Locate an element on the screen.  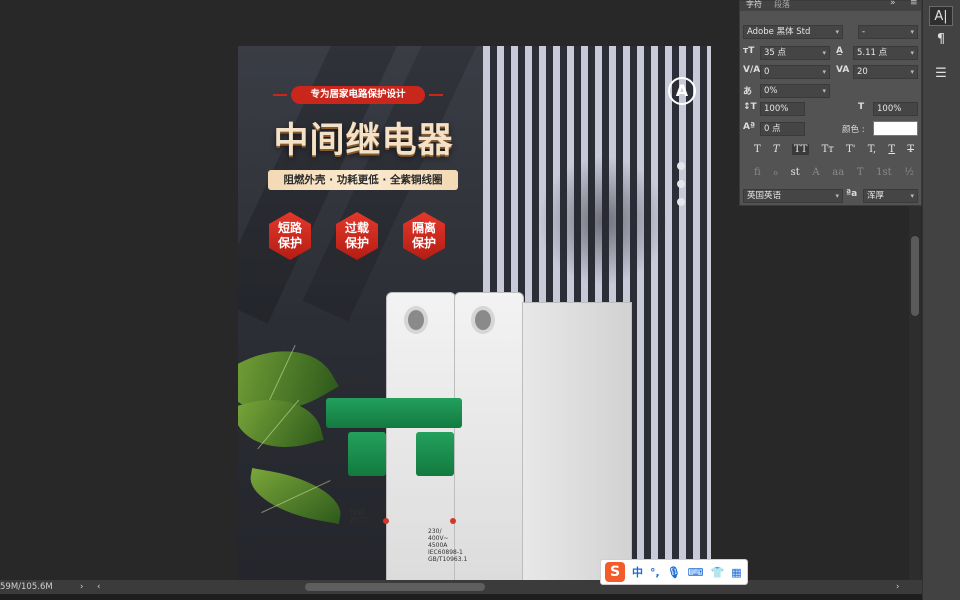
antialias-icon: ªa is located at coordinates (852, 194).